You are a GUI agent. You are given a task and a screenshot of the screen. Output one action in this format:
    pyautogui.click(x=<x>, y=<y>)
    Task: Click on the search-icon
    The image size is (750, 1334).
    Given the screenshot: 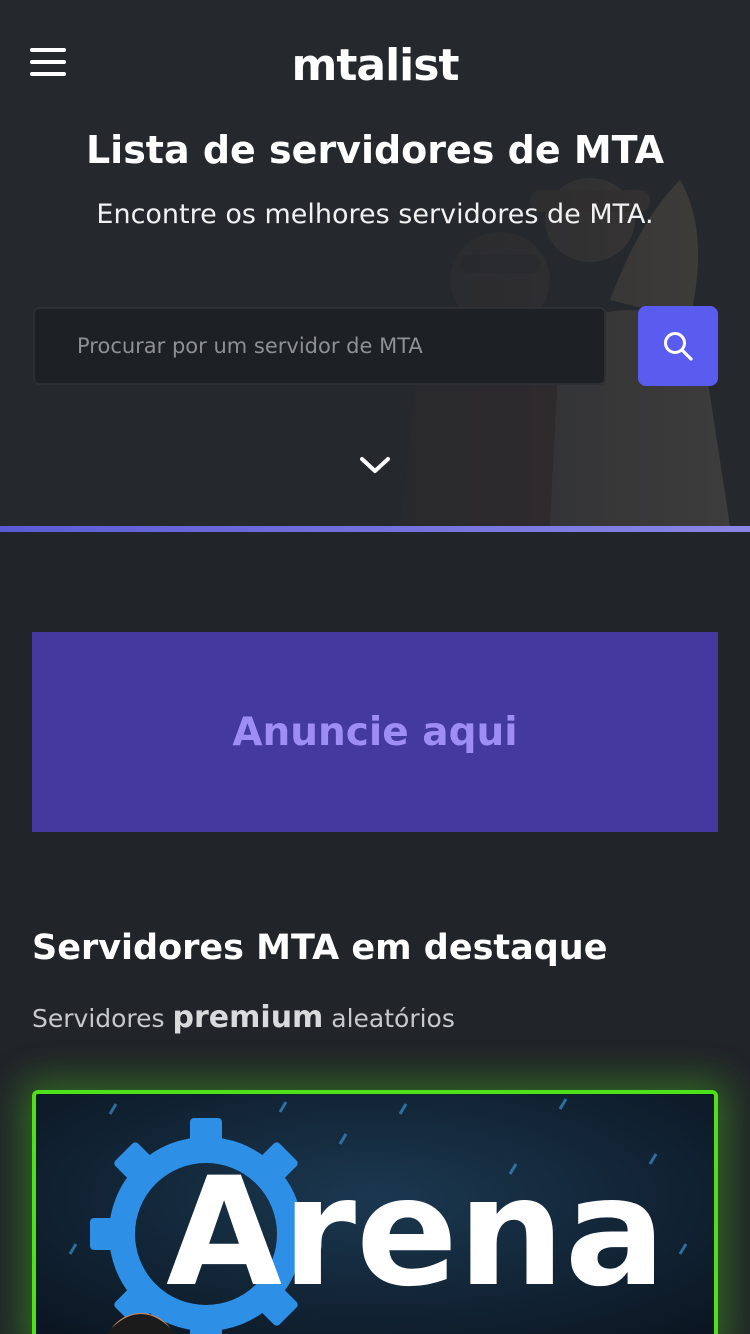 What is the action you would take?
    pyautogui.click(x=678, y=346)
    